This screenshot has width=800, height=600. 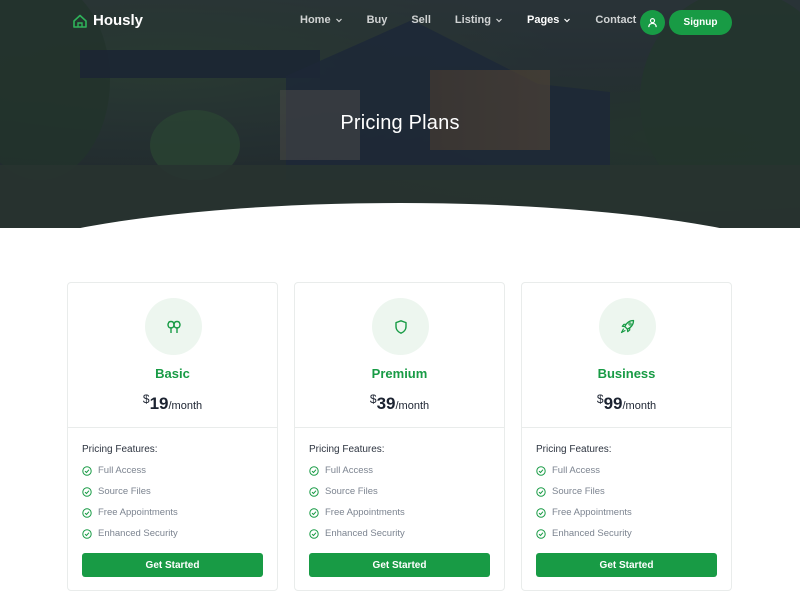 I want to click on plan-name: Business, so click(x=626, y=373).